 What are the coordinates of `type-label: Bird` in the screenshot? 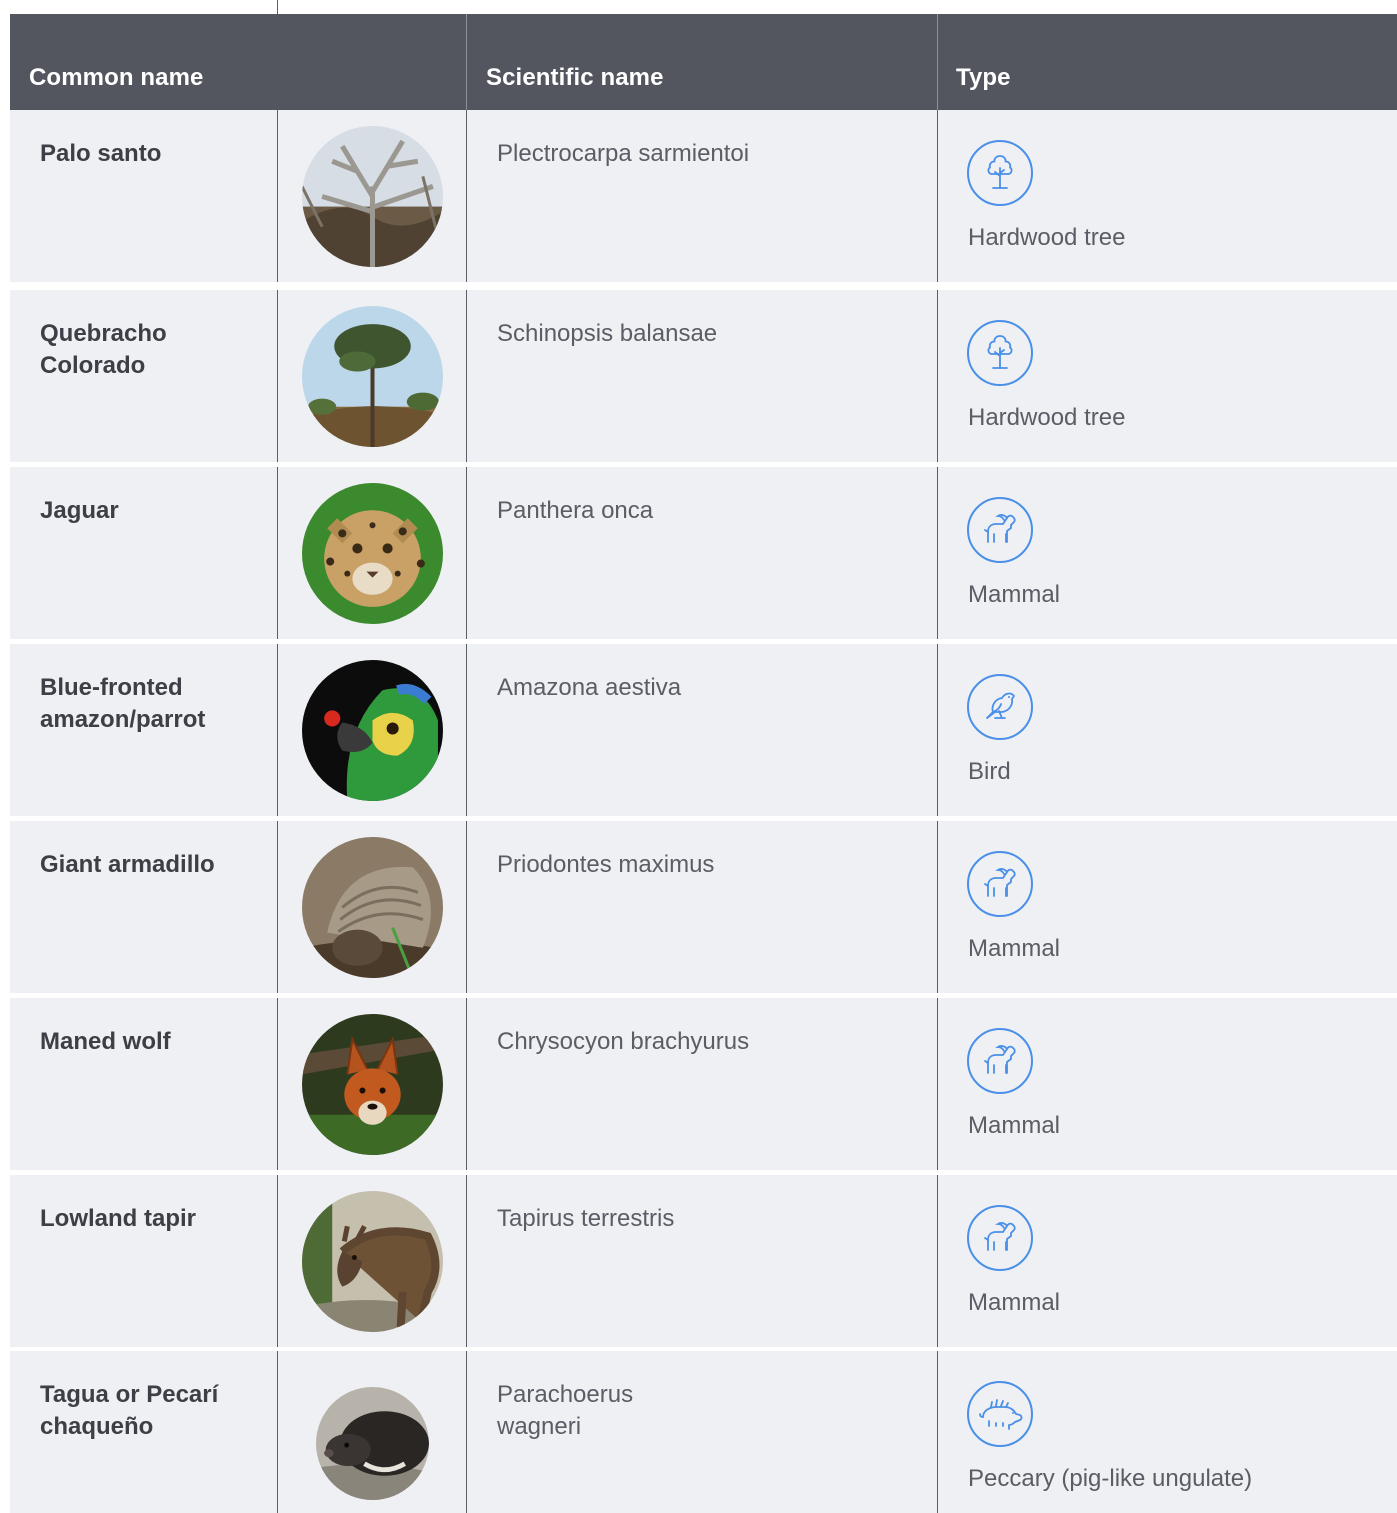 It's located at (989, 771).